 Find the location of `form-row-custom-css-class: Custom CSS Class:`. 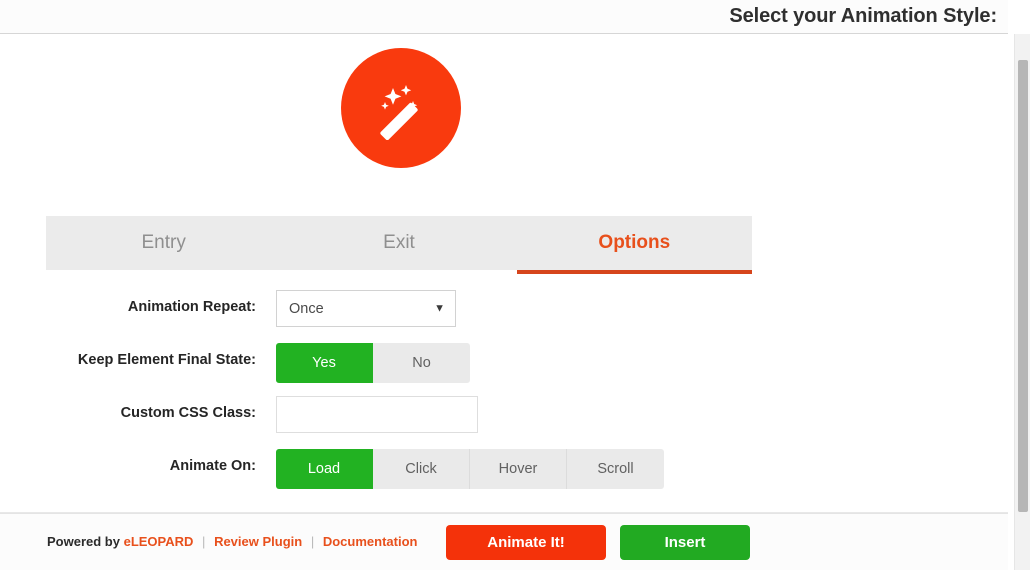

form-row-custom-css-class: Custom CSS Class: is located at coordinates (504, 422).